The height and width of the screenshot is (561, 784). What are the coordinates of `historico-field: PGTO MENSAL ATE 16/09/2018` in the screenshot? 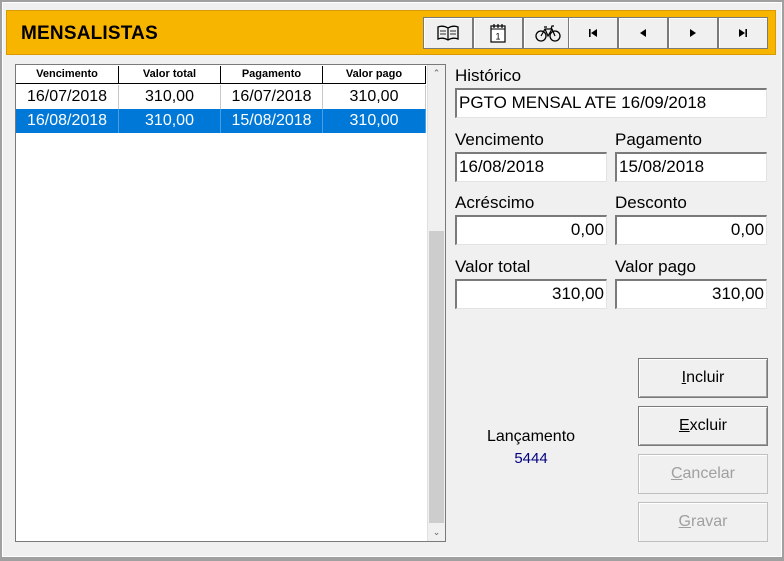 It's located at (611, 103).